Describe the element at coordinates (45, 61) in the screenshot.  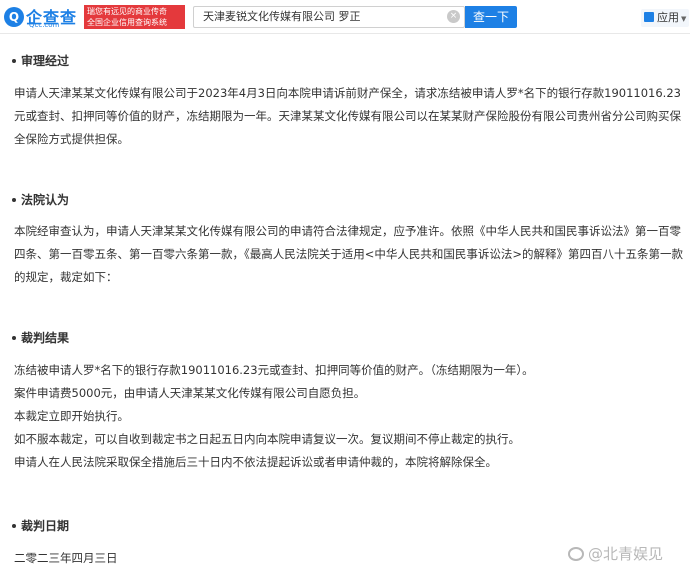
I see `heading-text: 审理经过` at that location.